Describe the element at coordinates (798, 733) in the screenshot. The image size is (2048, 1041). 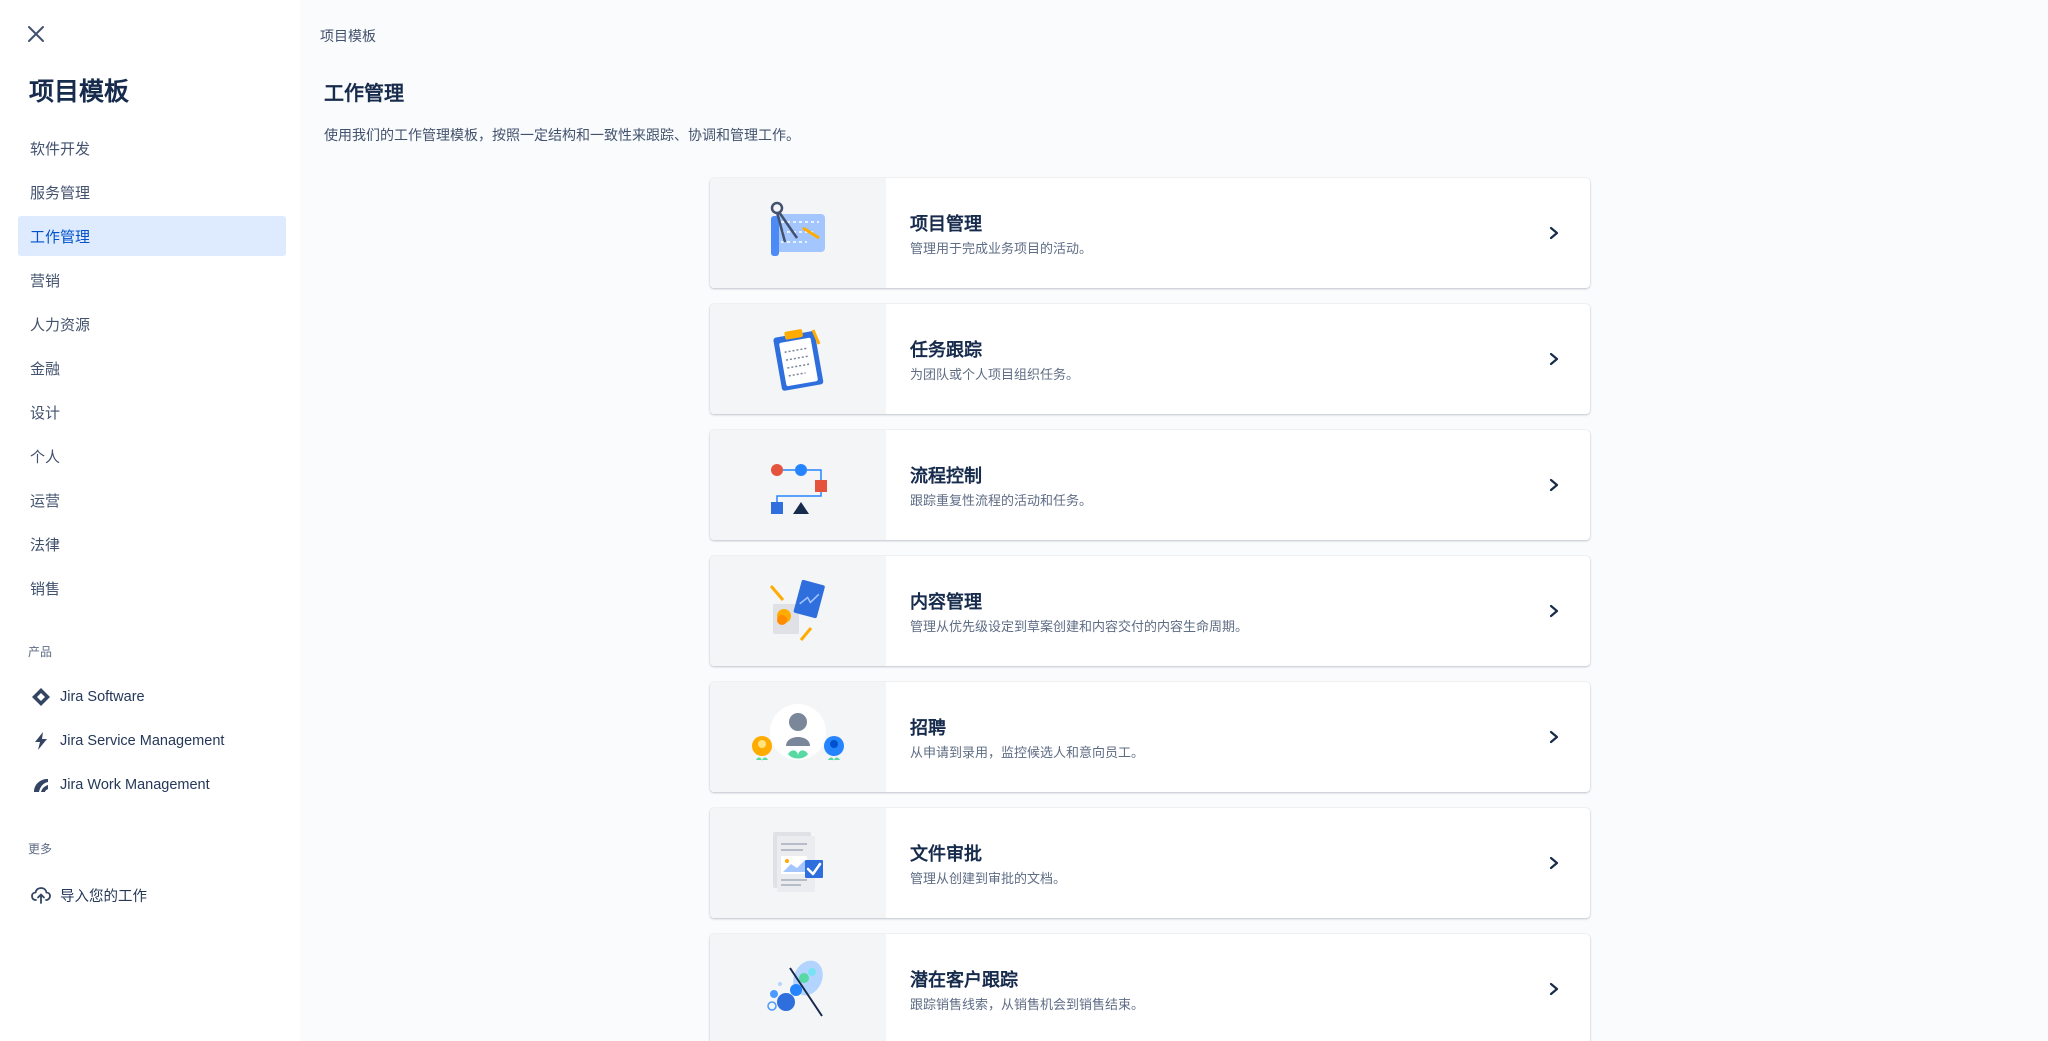
I see `recruiting-icon` at that location.